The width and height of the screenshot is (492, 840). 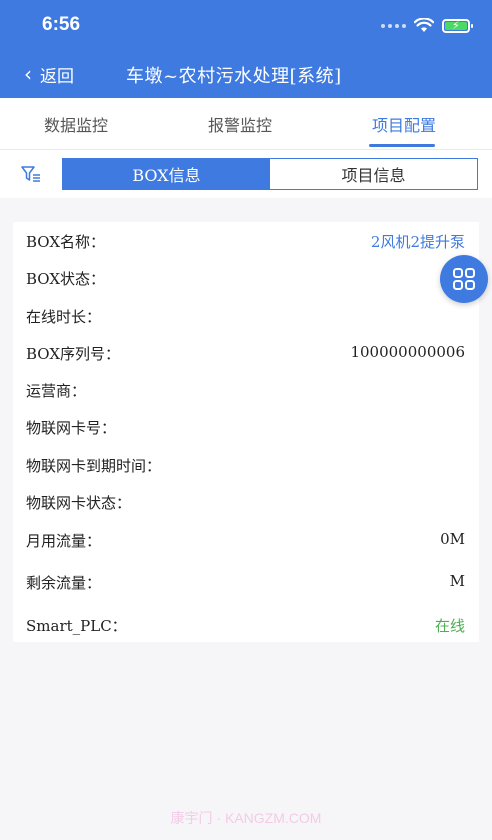 I want to click on status-icons: ⚡, so click(x=427, y=26).